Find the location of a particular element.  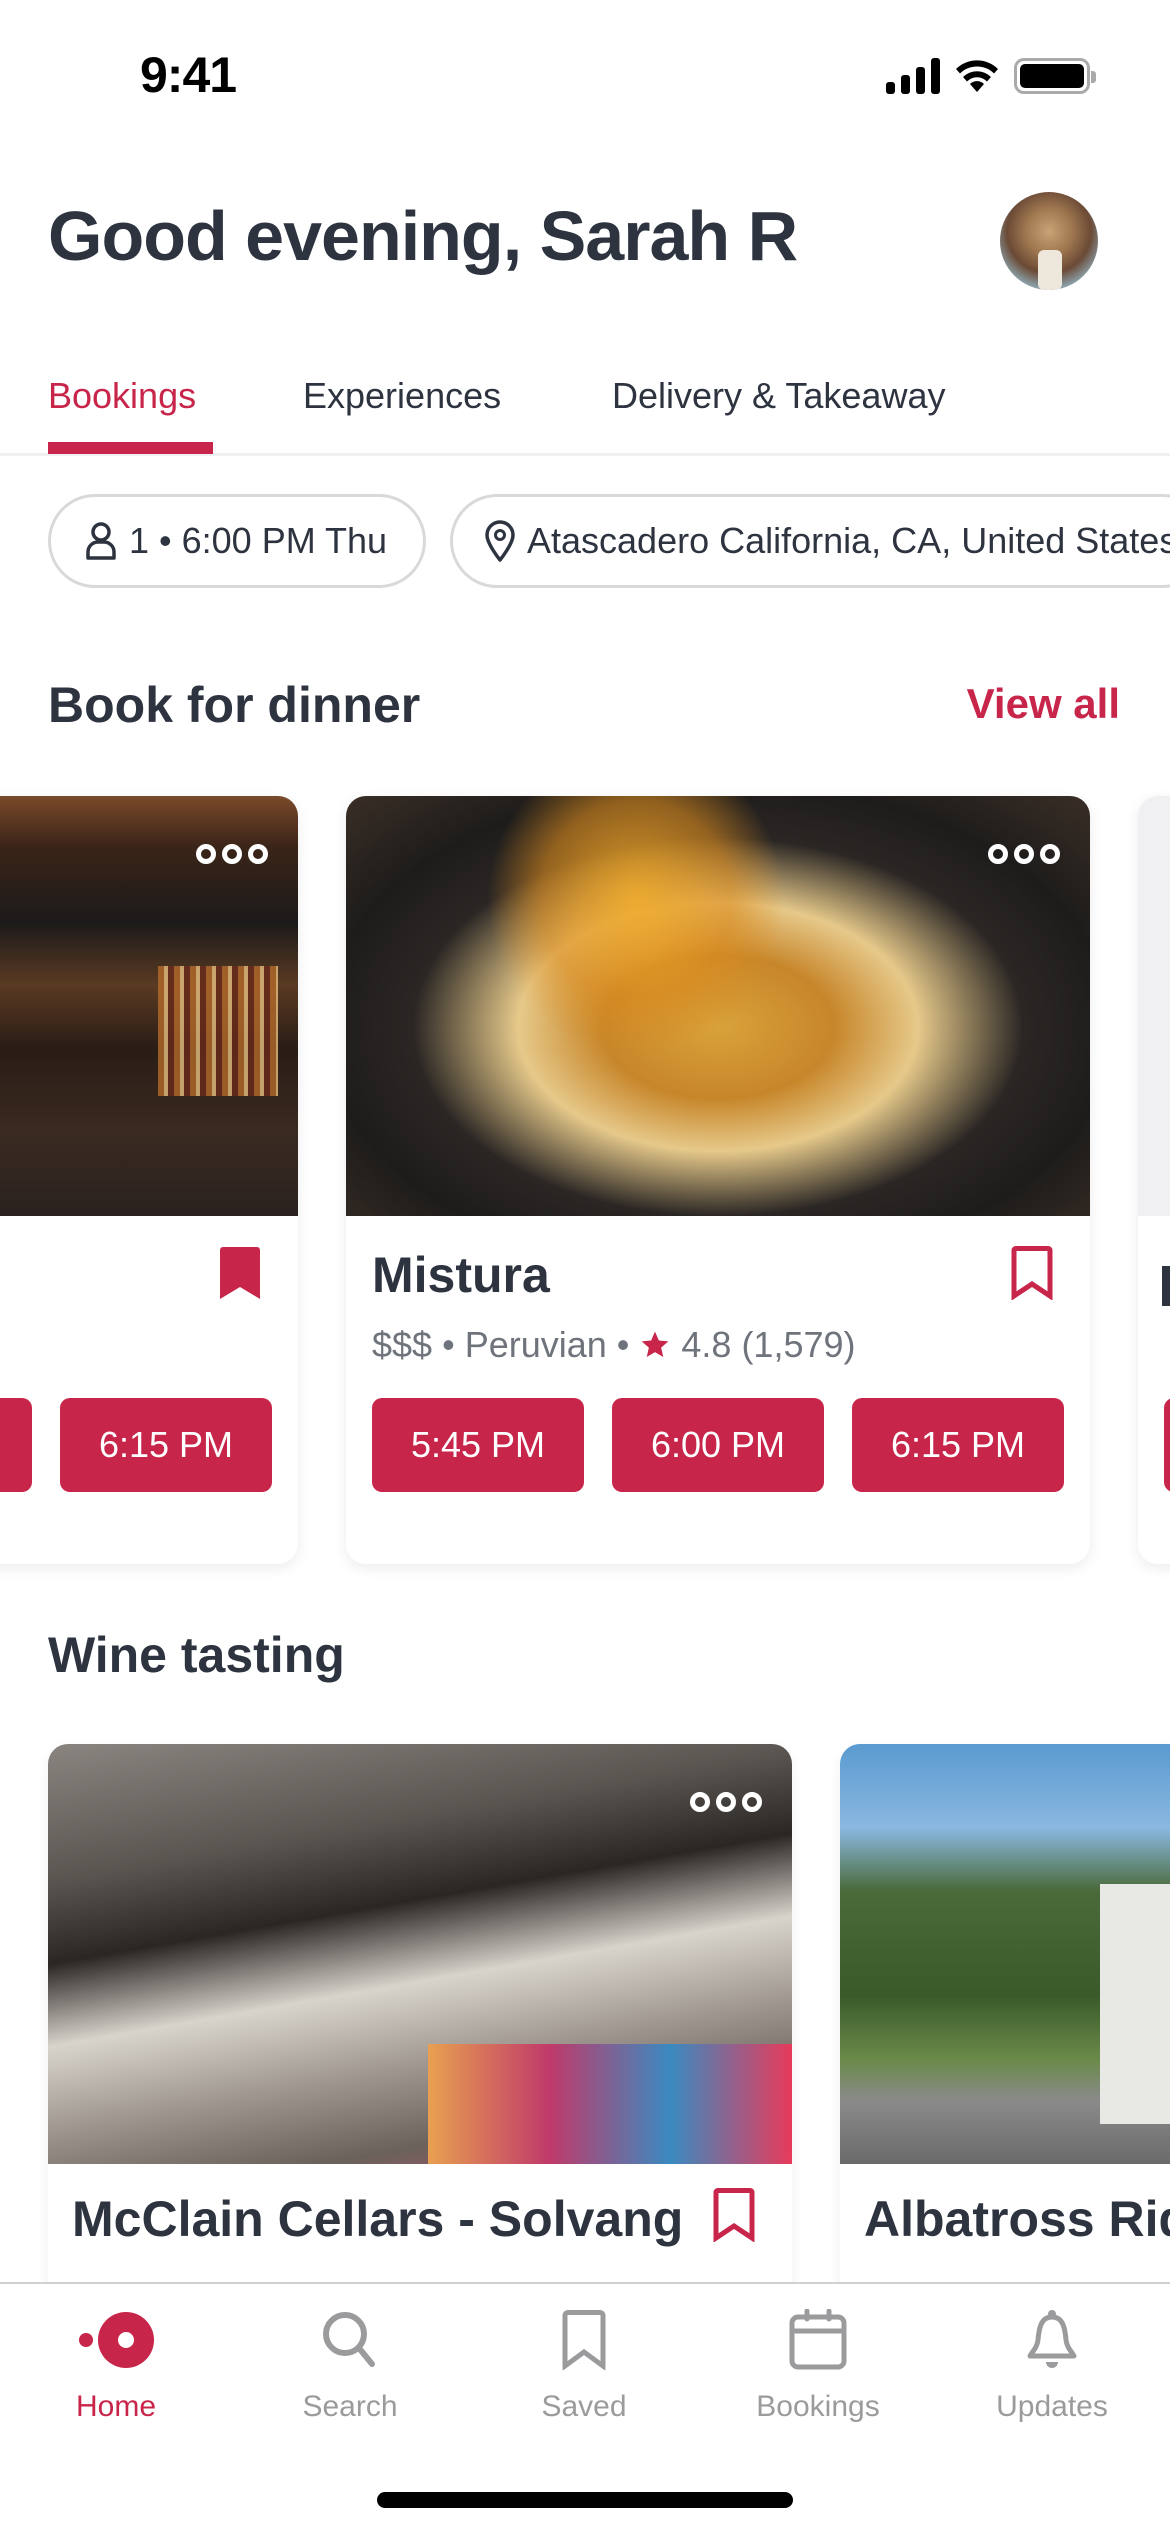

tab-experiences: Experiences is located at coordinates (402, 396).